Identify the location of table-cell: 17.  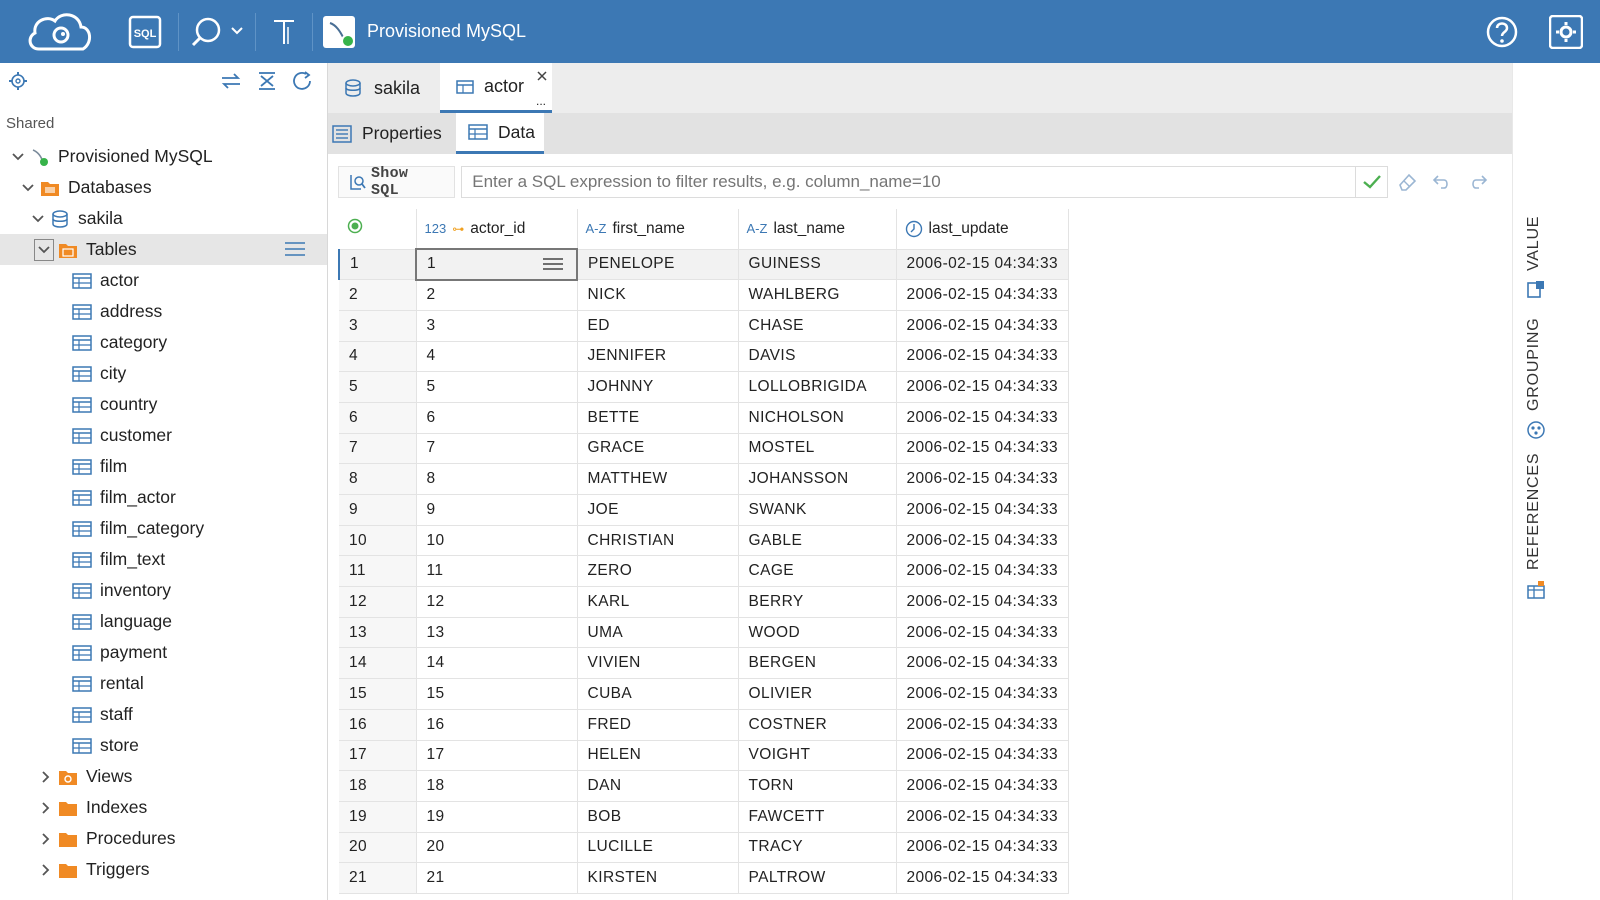
(497, 756).